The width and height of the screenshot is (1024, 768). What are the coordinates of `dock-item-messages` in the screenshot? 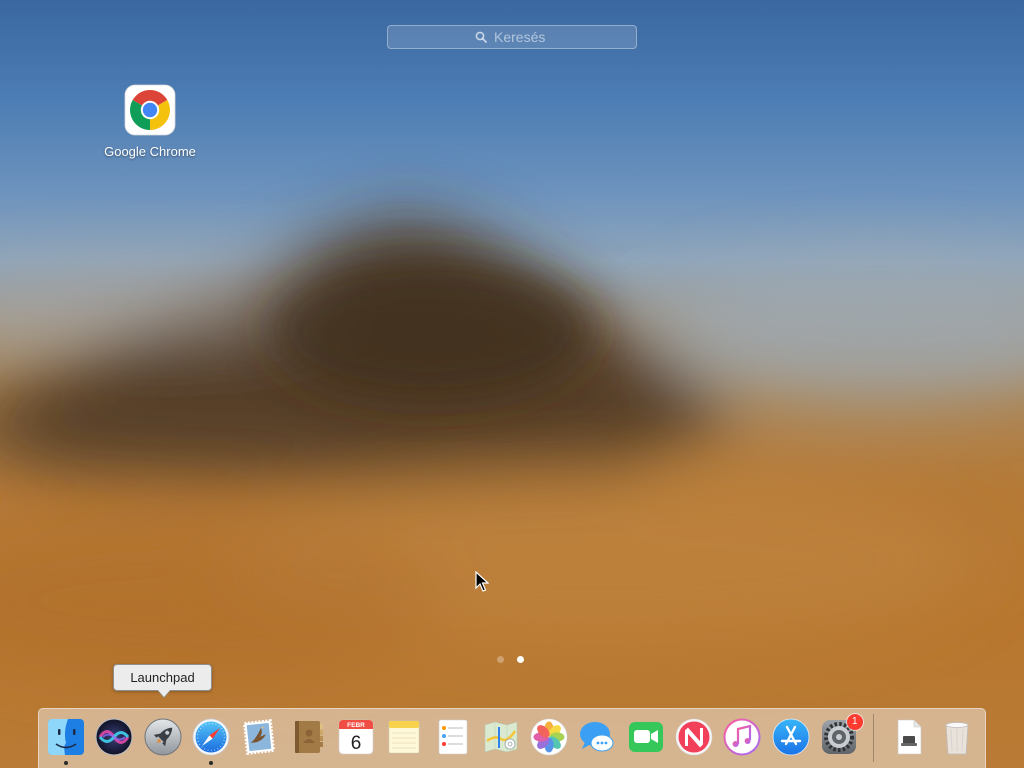 It's located at (597, 738).